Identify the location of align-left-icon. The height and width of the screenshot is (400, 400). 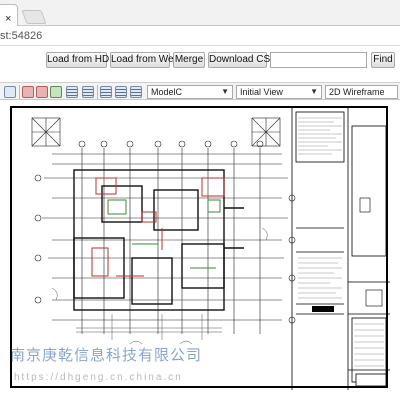
(106, 92).